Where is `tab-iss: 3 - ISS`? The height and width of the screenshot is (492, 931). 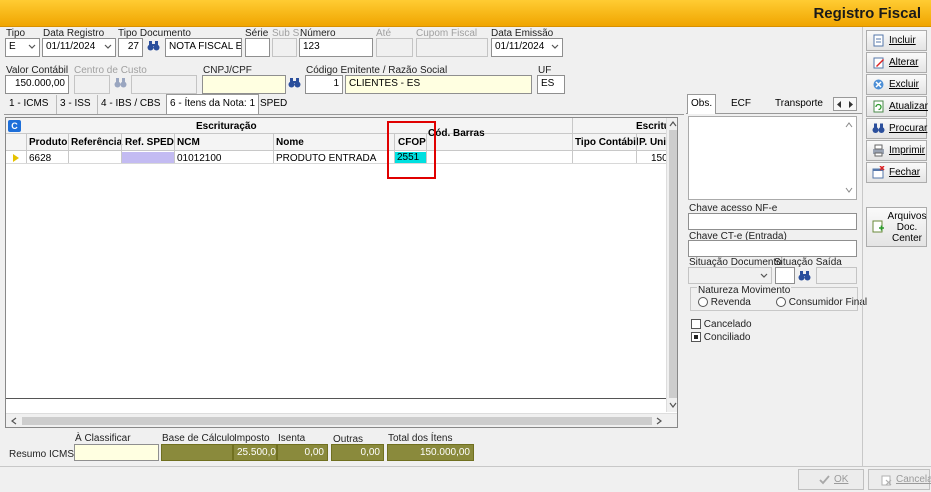 tab-iss: 3 - ISS is located at coordinates (75, 104).